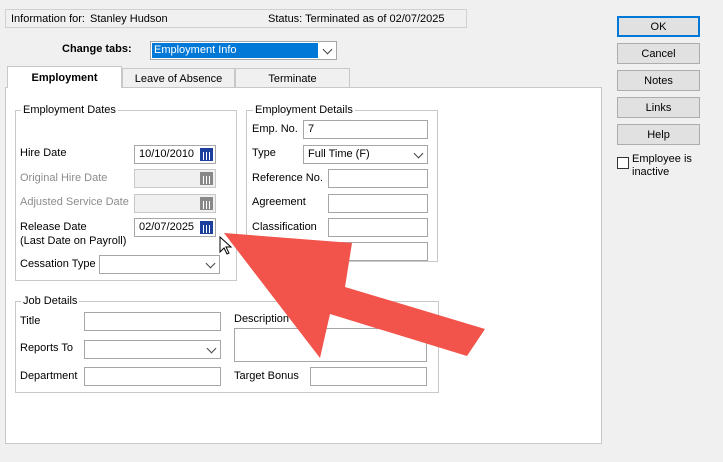 This screenshot has height=462, width=723. Describe the element at coordinates (129, 19) in the screenshot. I see `employee-name: Stanley Hudson` at that location.